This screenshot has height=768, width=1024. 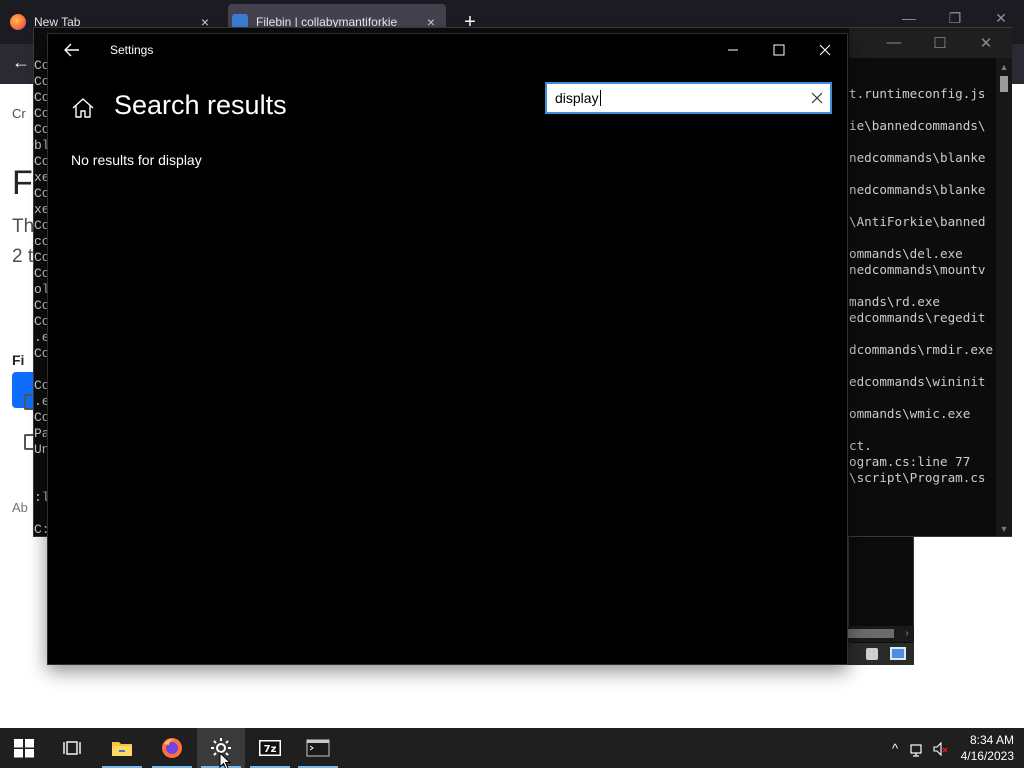 I want to click on console-line: xe, so click(x=41, y=177).